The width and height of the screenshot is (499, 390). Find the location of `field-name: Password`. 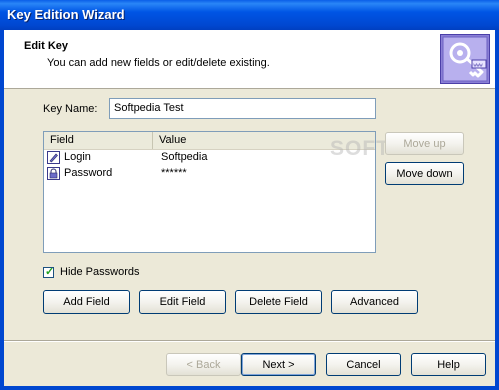

field-name: Password is located at coordinates (88, 173).